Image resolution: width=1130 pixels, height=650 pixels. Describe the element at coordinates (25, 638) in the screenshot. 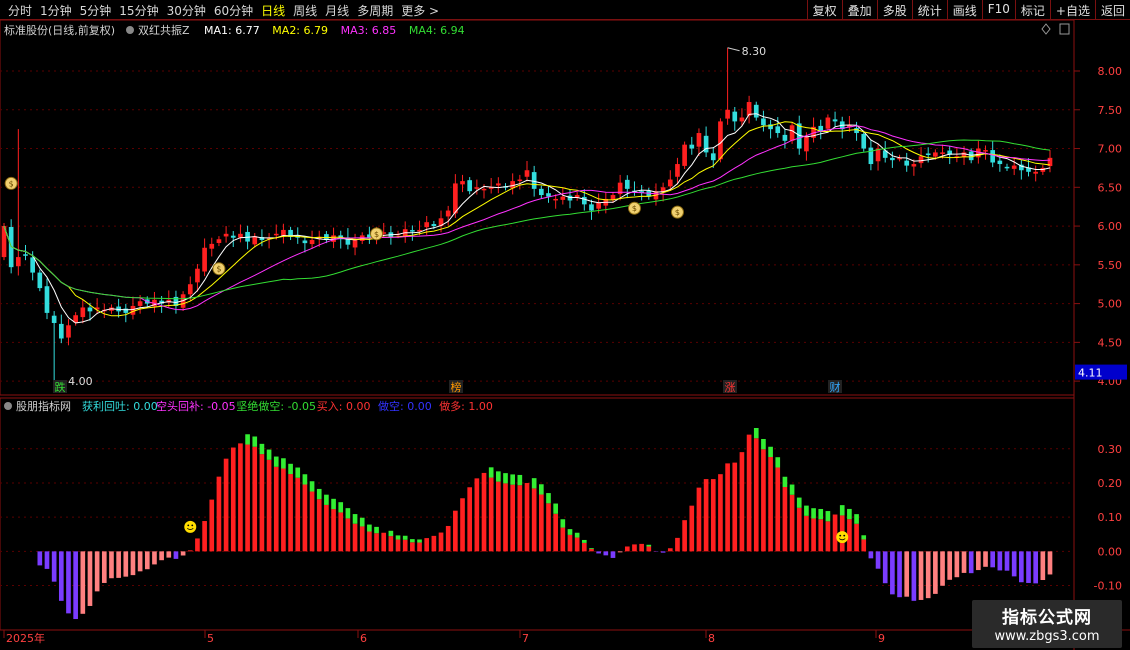

I see `date-label-0: 2025年` at that location.